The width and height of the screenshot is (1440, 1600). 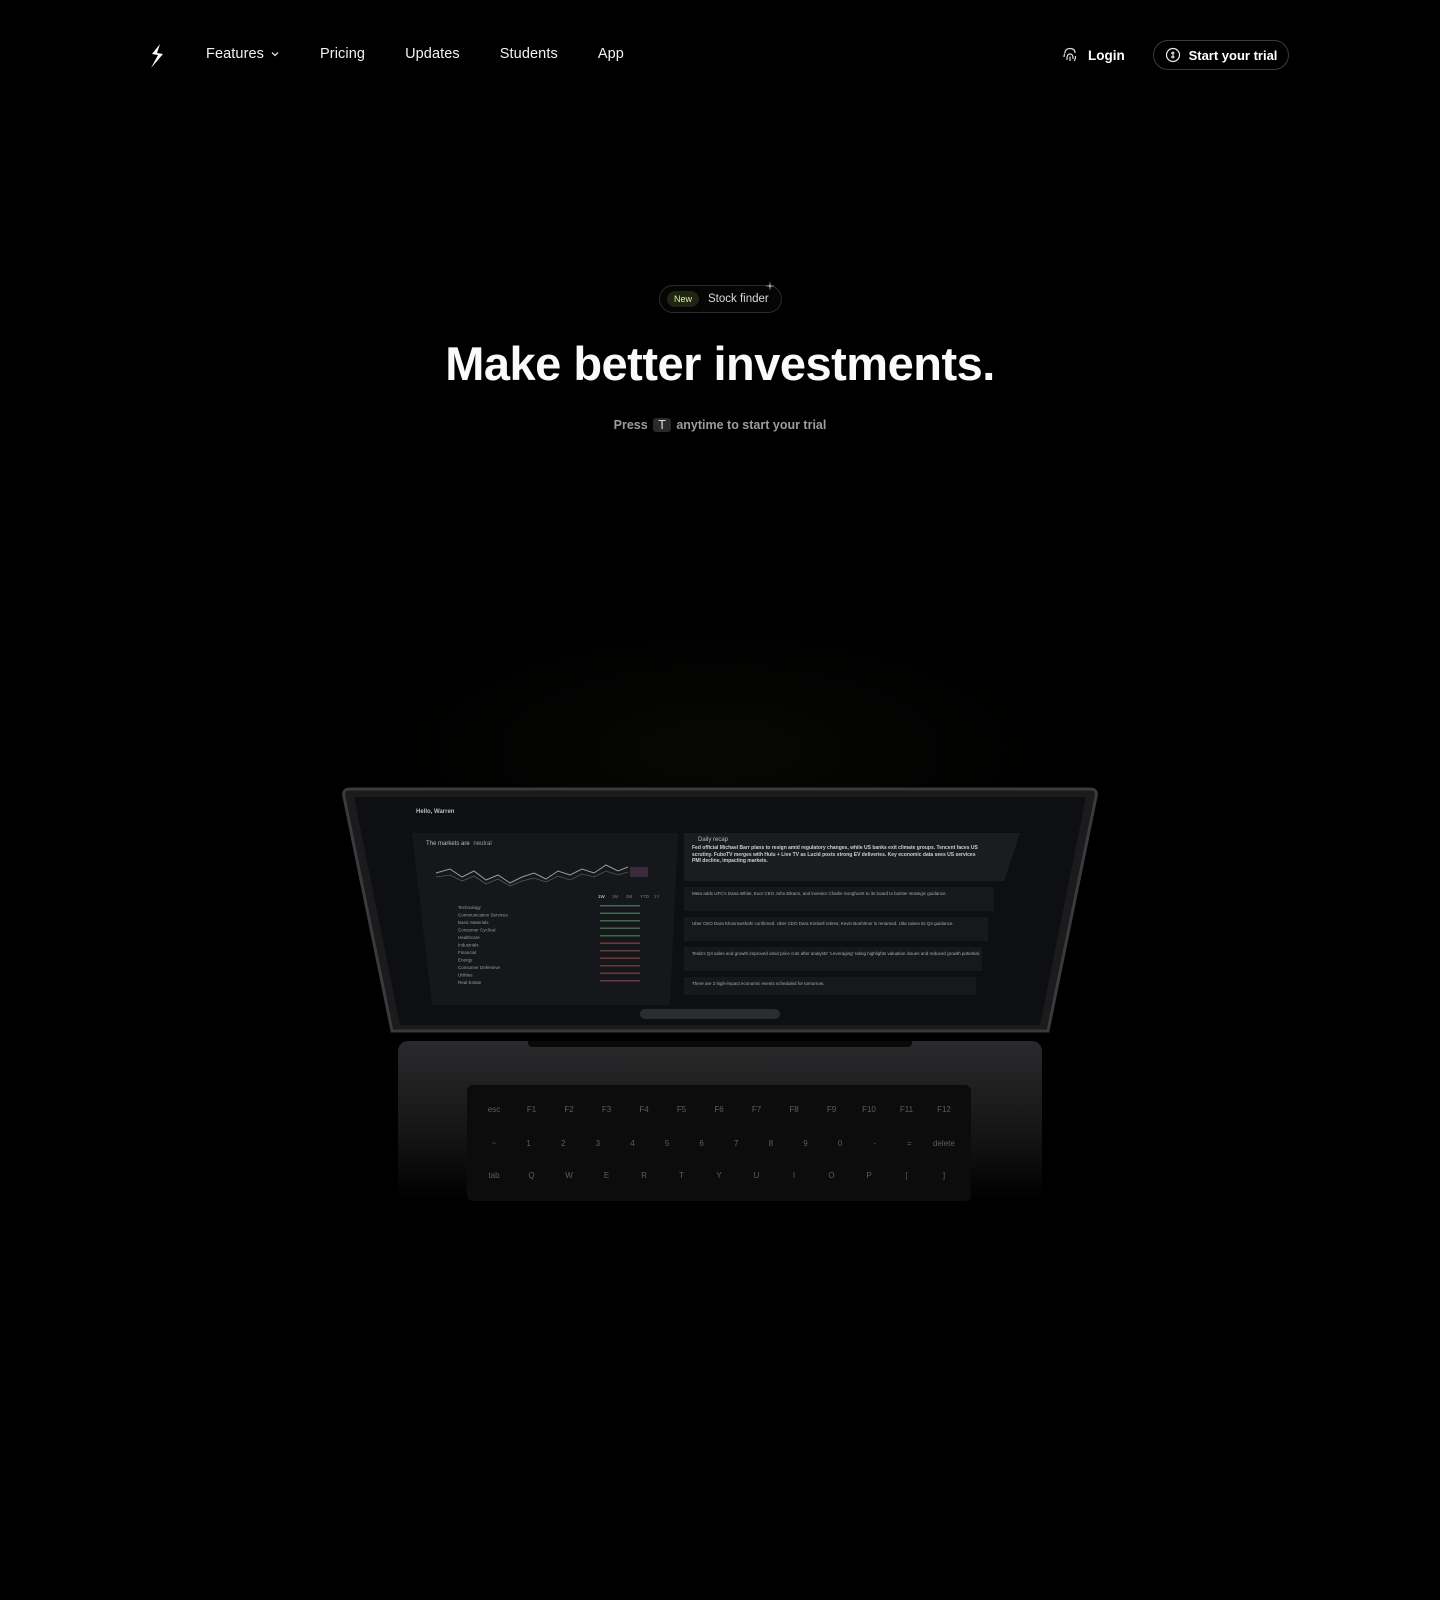 What do you see at coordinates (1233, 55) in the screenshot?
I see `start-trial-label: Start your trial` at bounding box center [1233, 55].